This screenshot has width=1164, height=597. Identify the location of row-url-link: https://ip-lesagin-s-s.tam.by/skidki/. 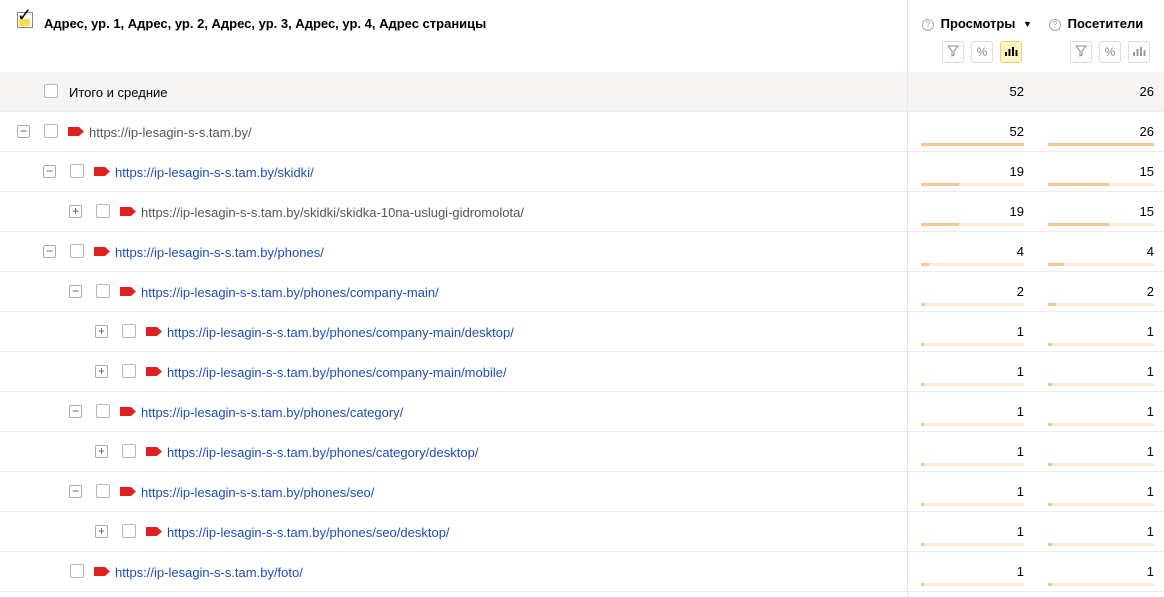
(214, 172).